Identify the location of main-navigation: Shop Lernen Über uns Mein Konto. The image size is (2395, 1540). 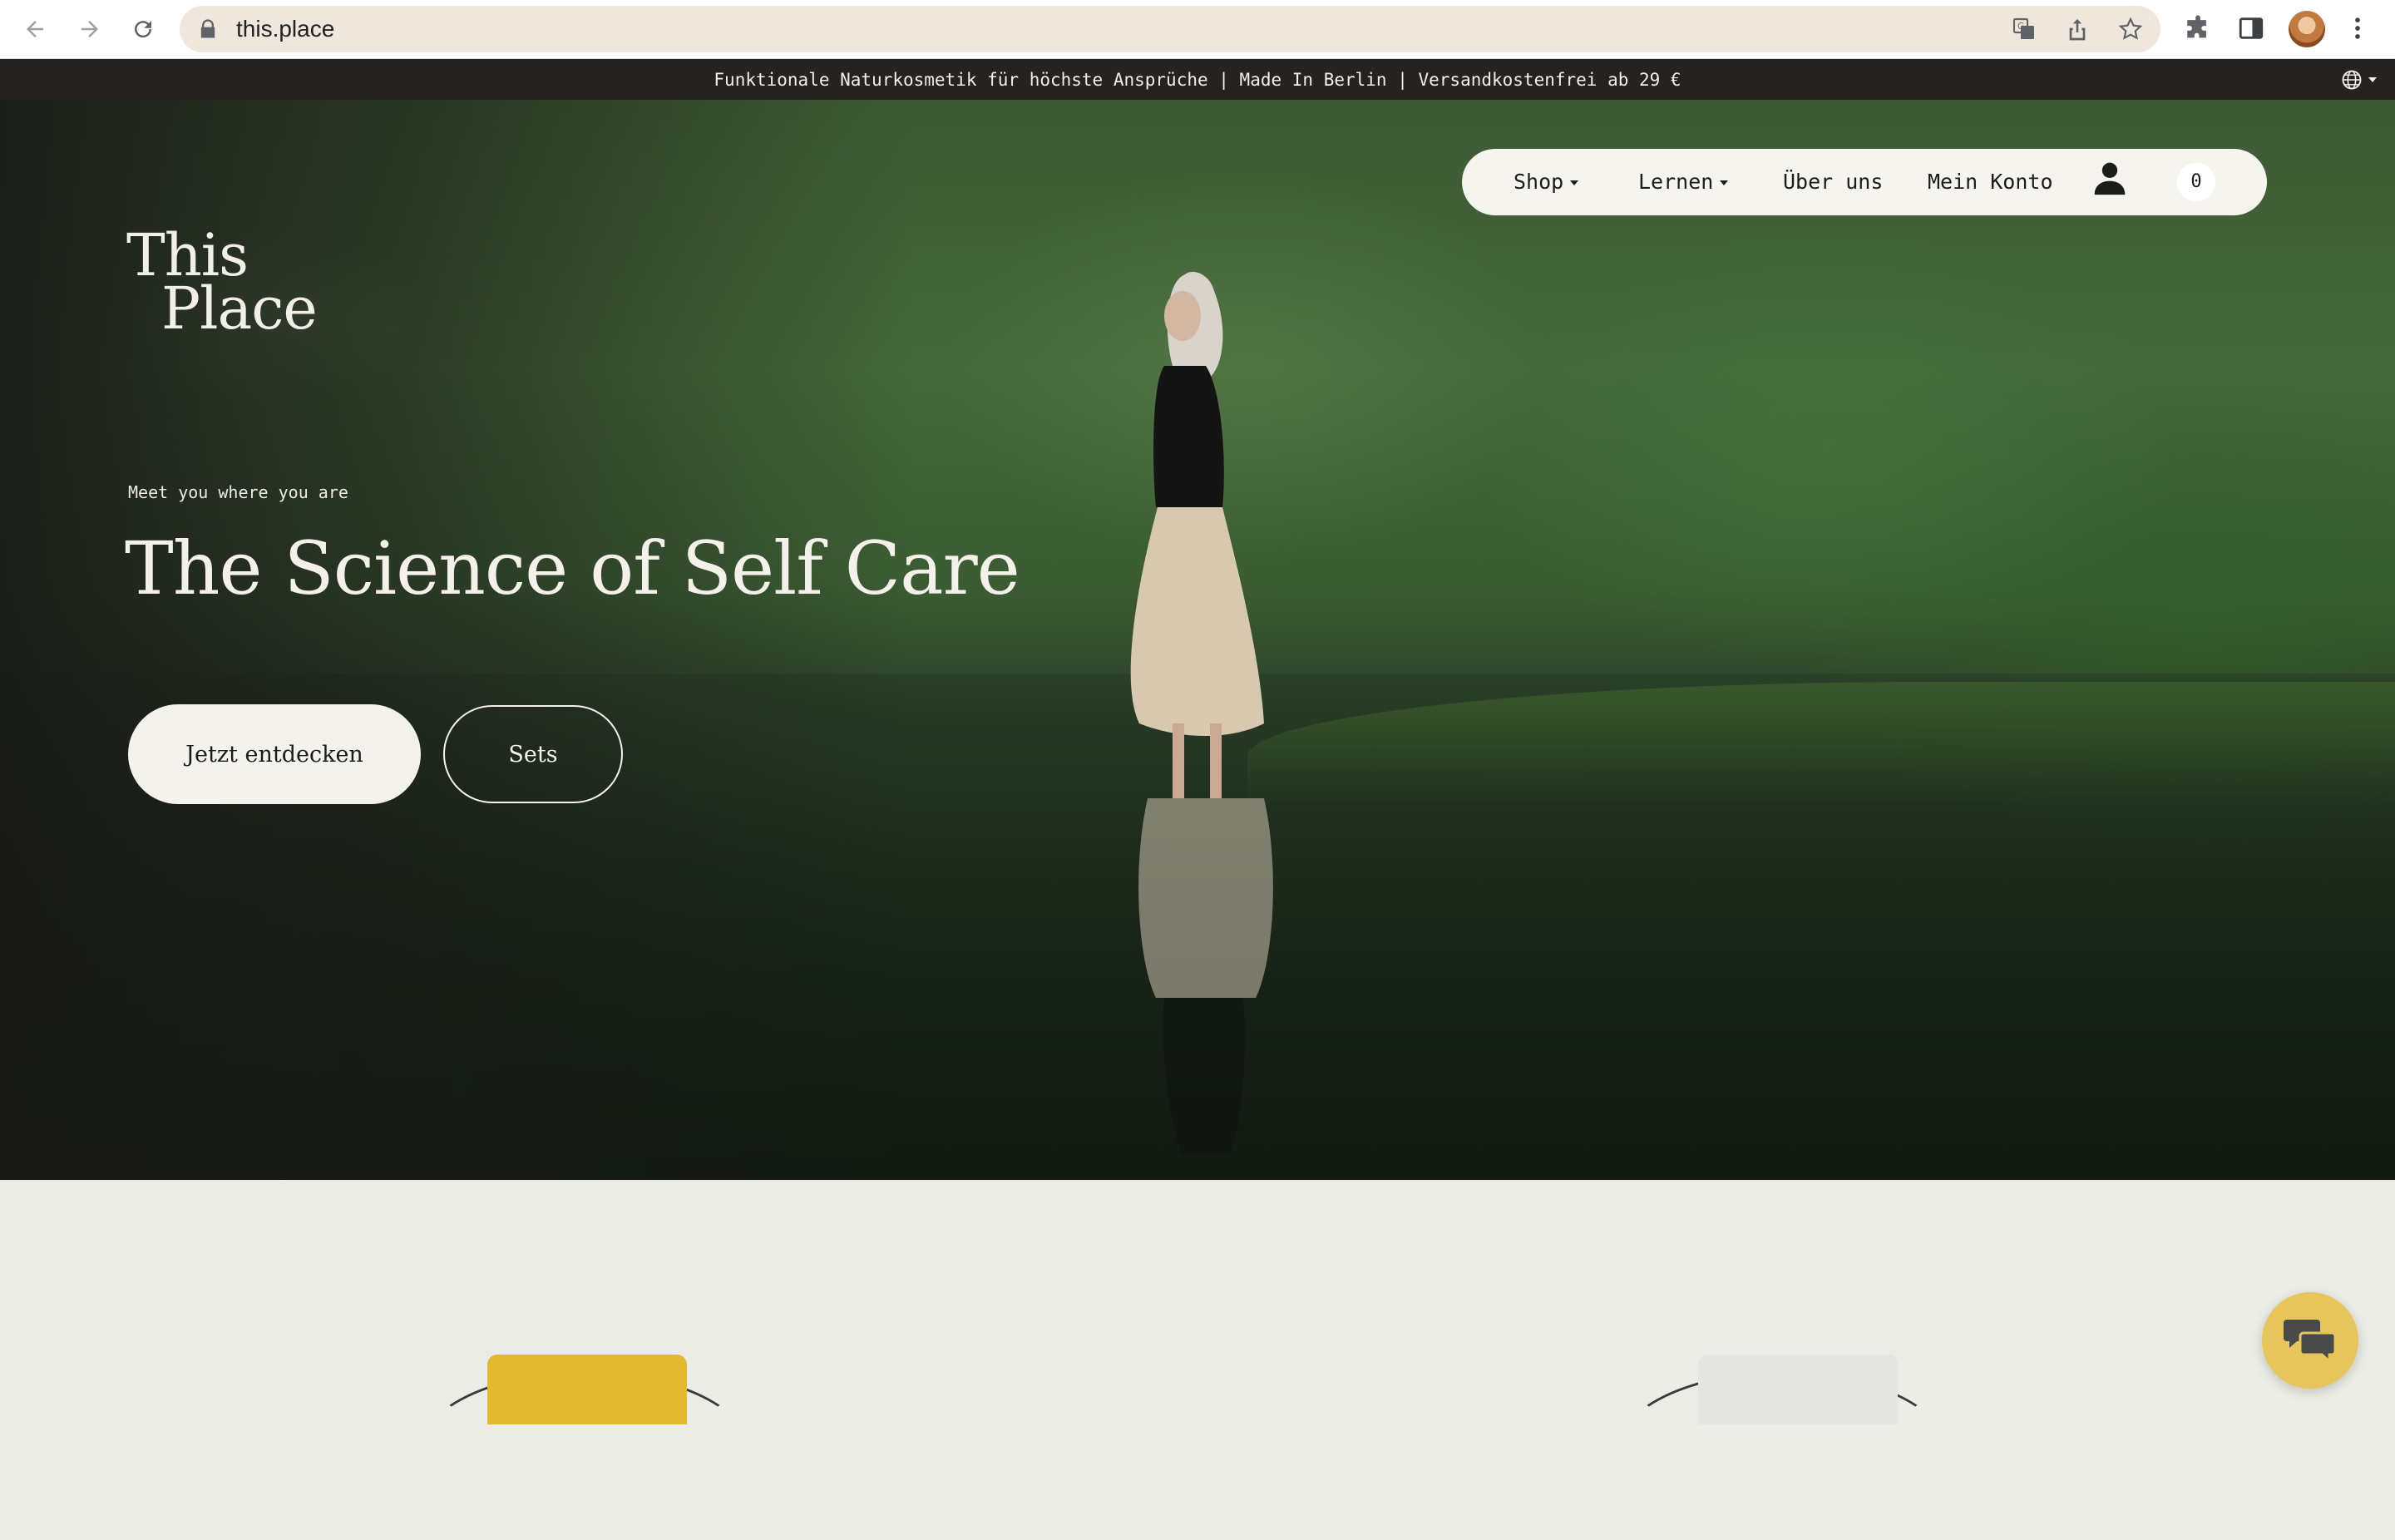
(1864, 182).